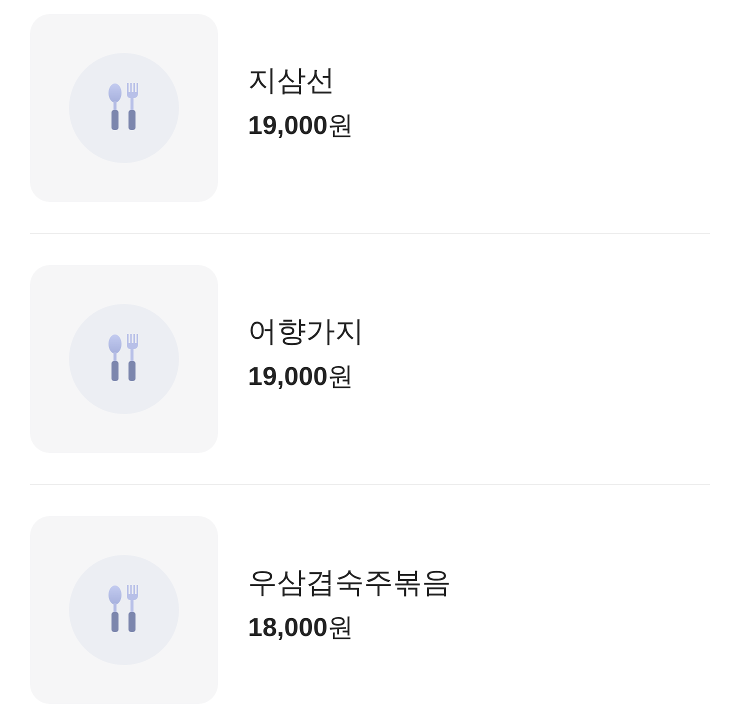  Describe the element at coordinates (301, 627) in the screenshot. I see `menu-price: 18,000원` at that location.